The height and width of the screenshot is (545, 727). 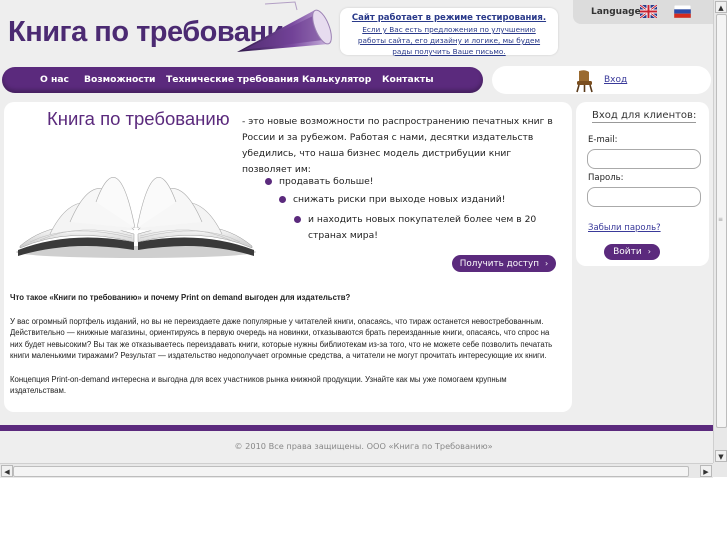 What do you see at coordinates (336, 79) in the screenshot?
I see `nav-item-calculator: Калькулятор` at bounding box center [336, 79].